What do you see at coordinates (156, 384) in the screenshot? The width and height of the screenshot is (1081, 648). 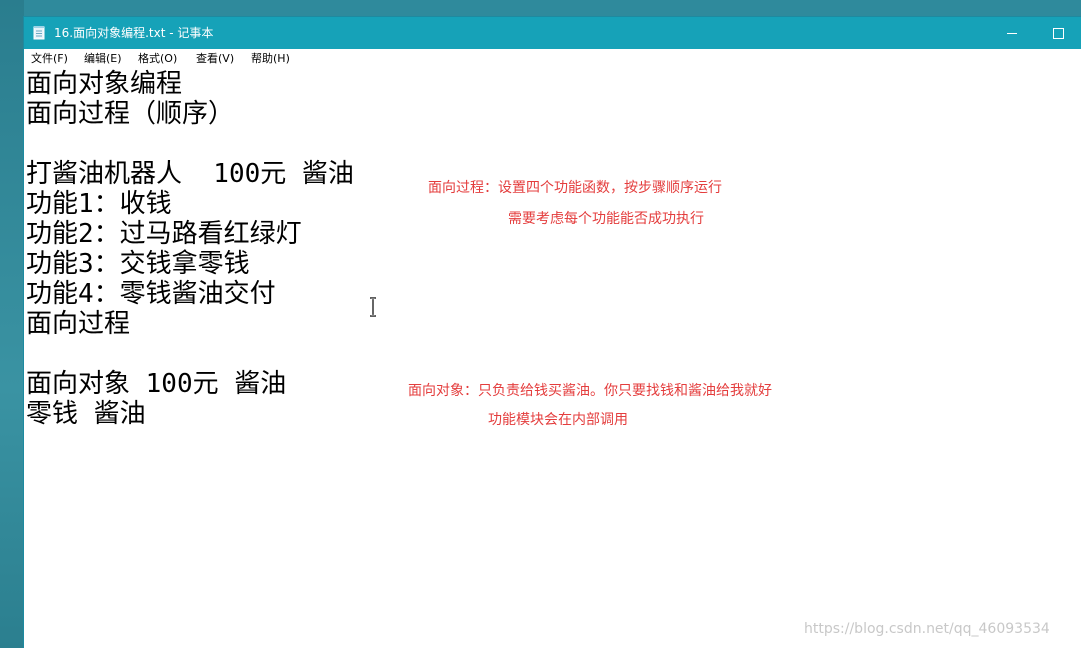 I see `document-line: 面向对象 100元 酱油` at bounding box center [156, 384].